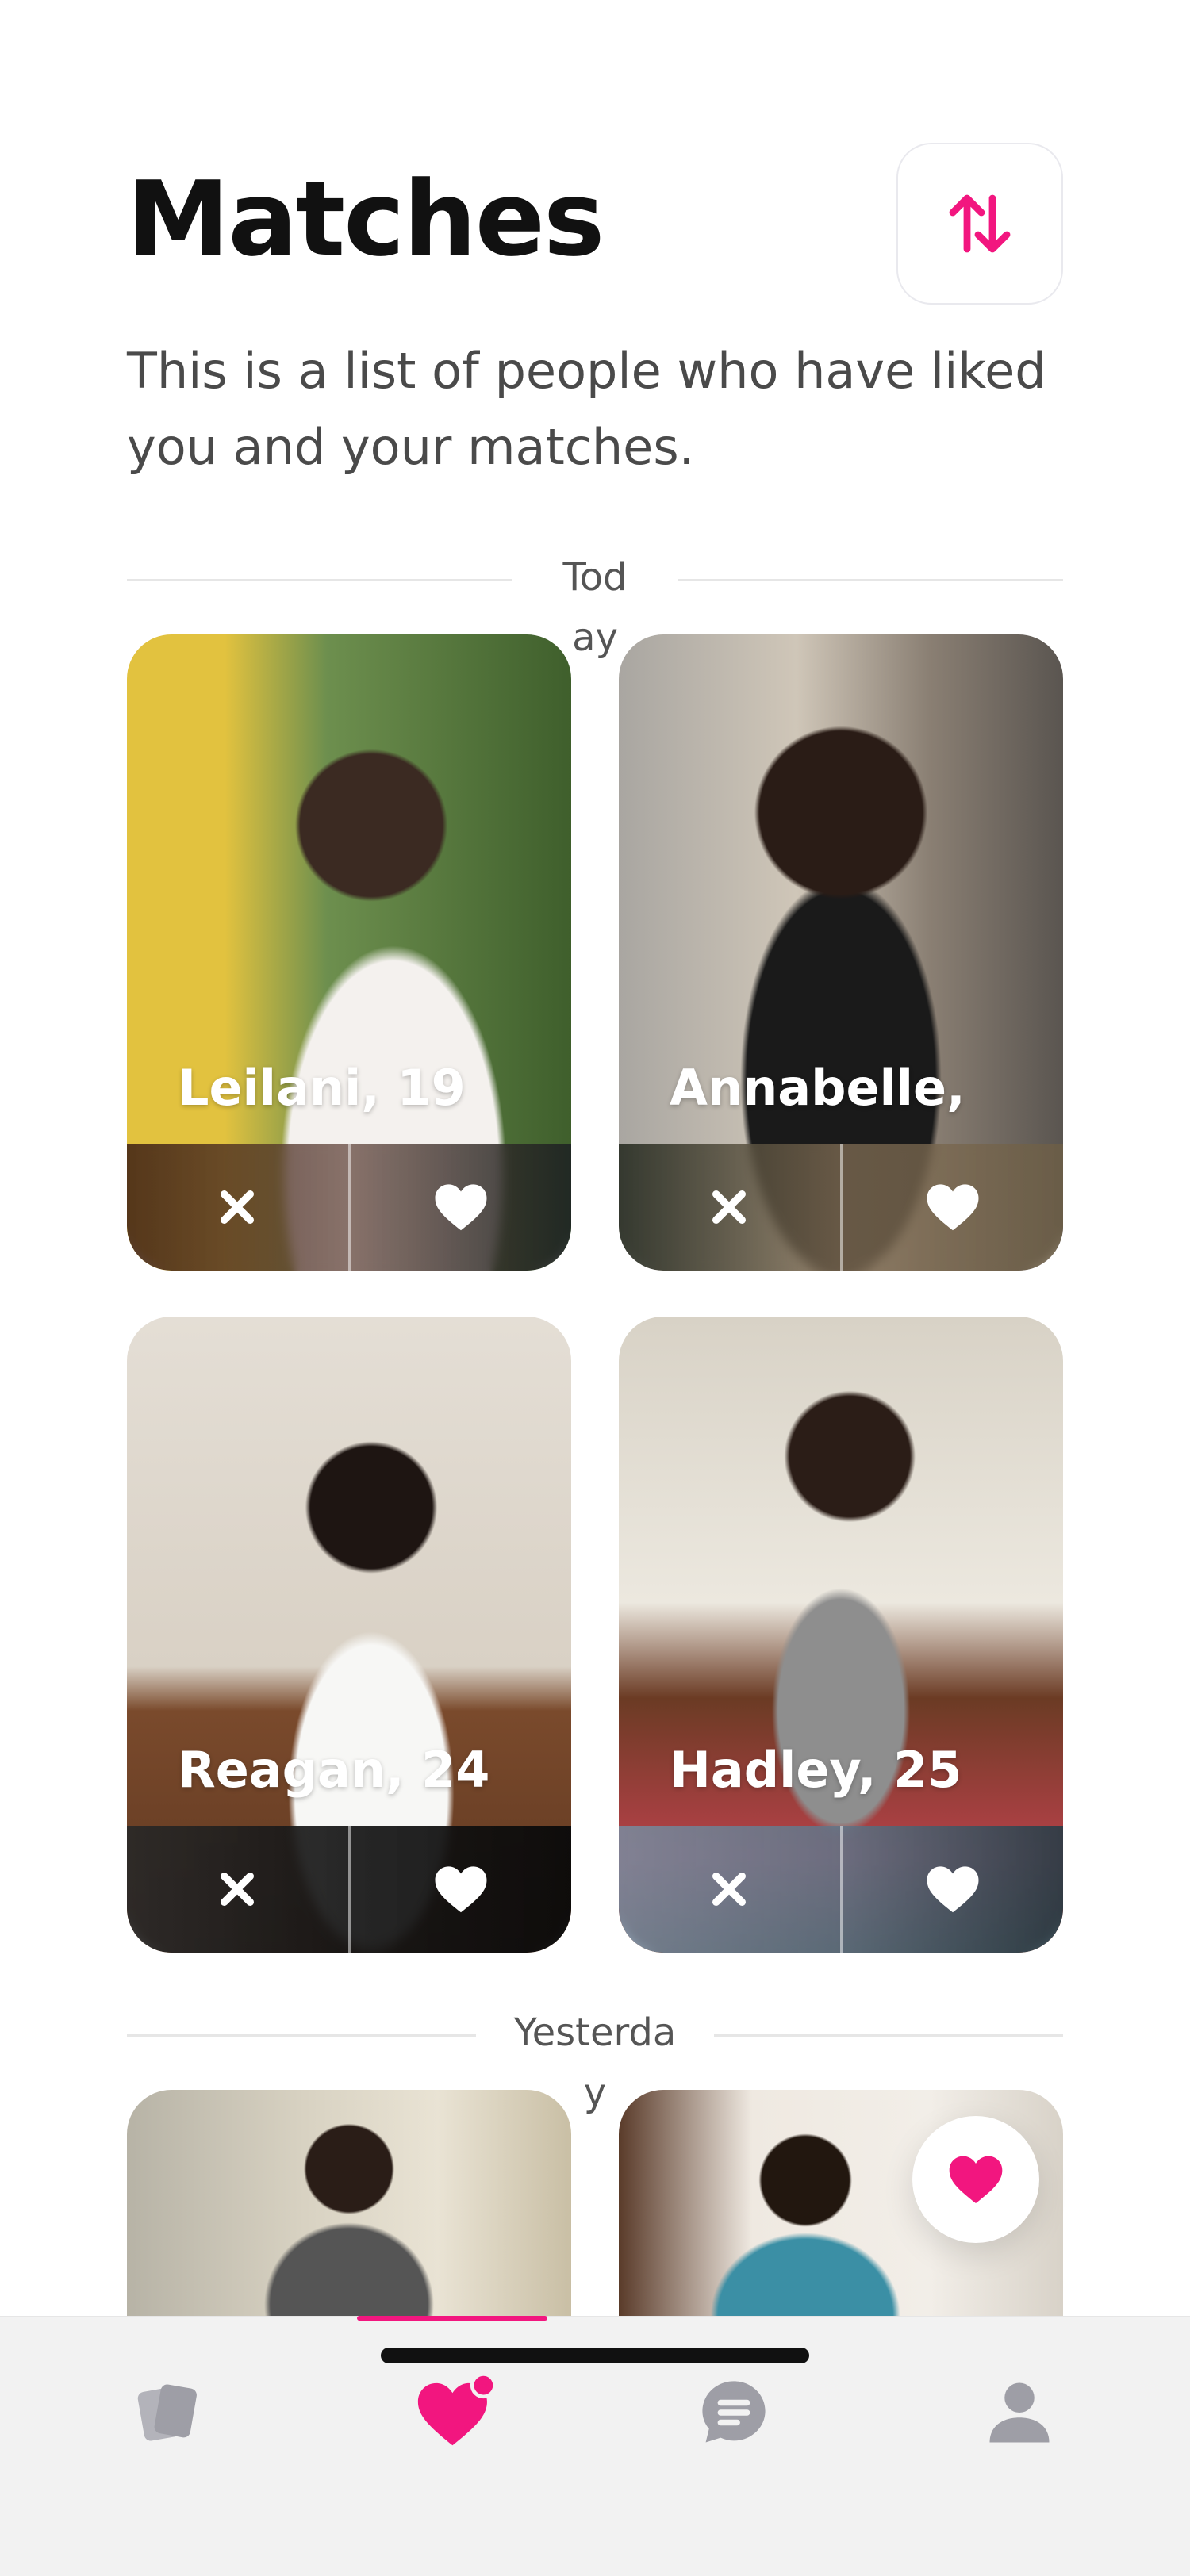 This screenshot has height=2576, width=1190. What do you see at coordinates (817, 1088) in the screenshot?
I see `match-name: Annabelle,` at bounding box center [817, 1088].